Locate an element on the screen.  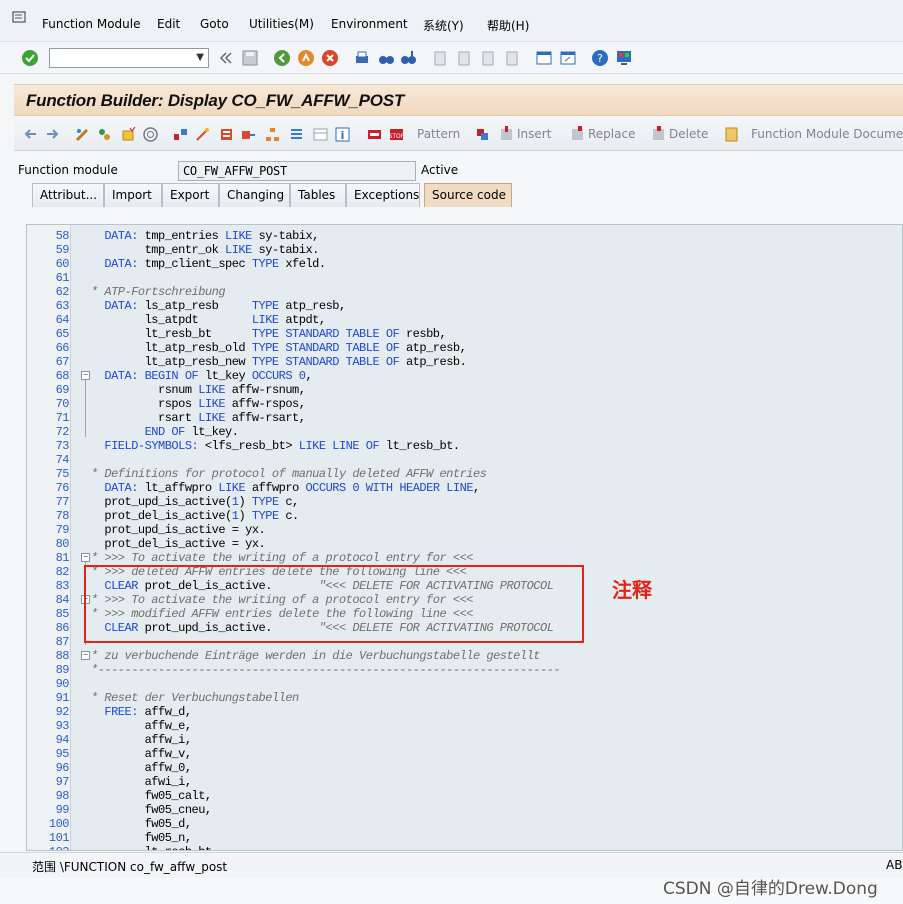
help-icon: ? is located at coordinates (600, 58).